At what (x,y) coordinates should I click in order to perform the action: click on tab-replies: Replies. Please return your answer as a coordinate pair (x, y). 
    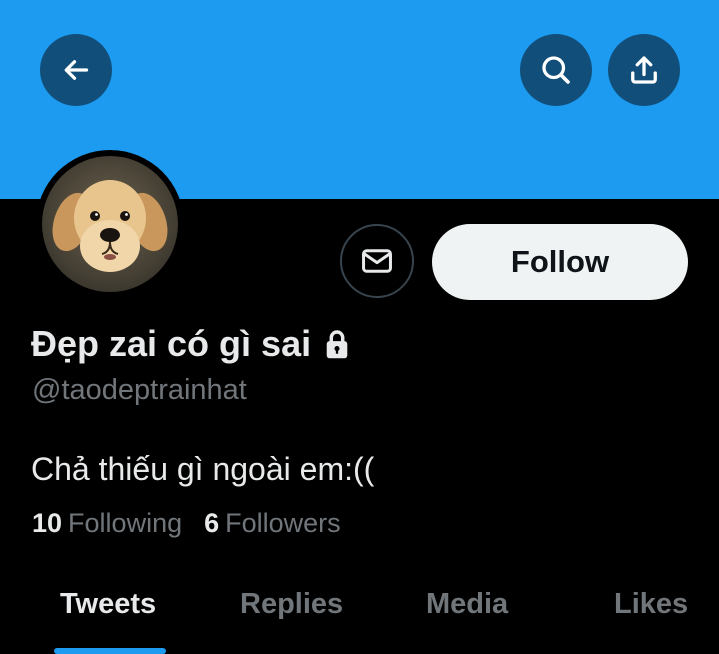
    Looking at the image, I should click on (291, 604).